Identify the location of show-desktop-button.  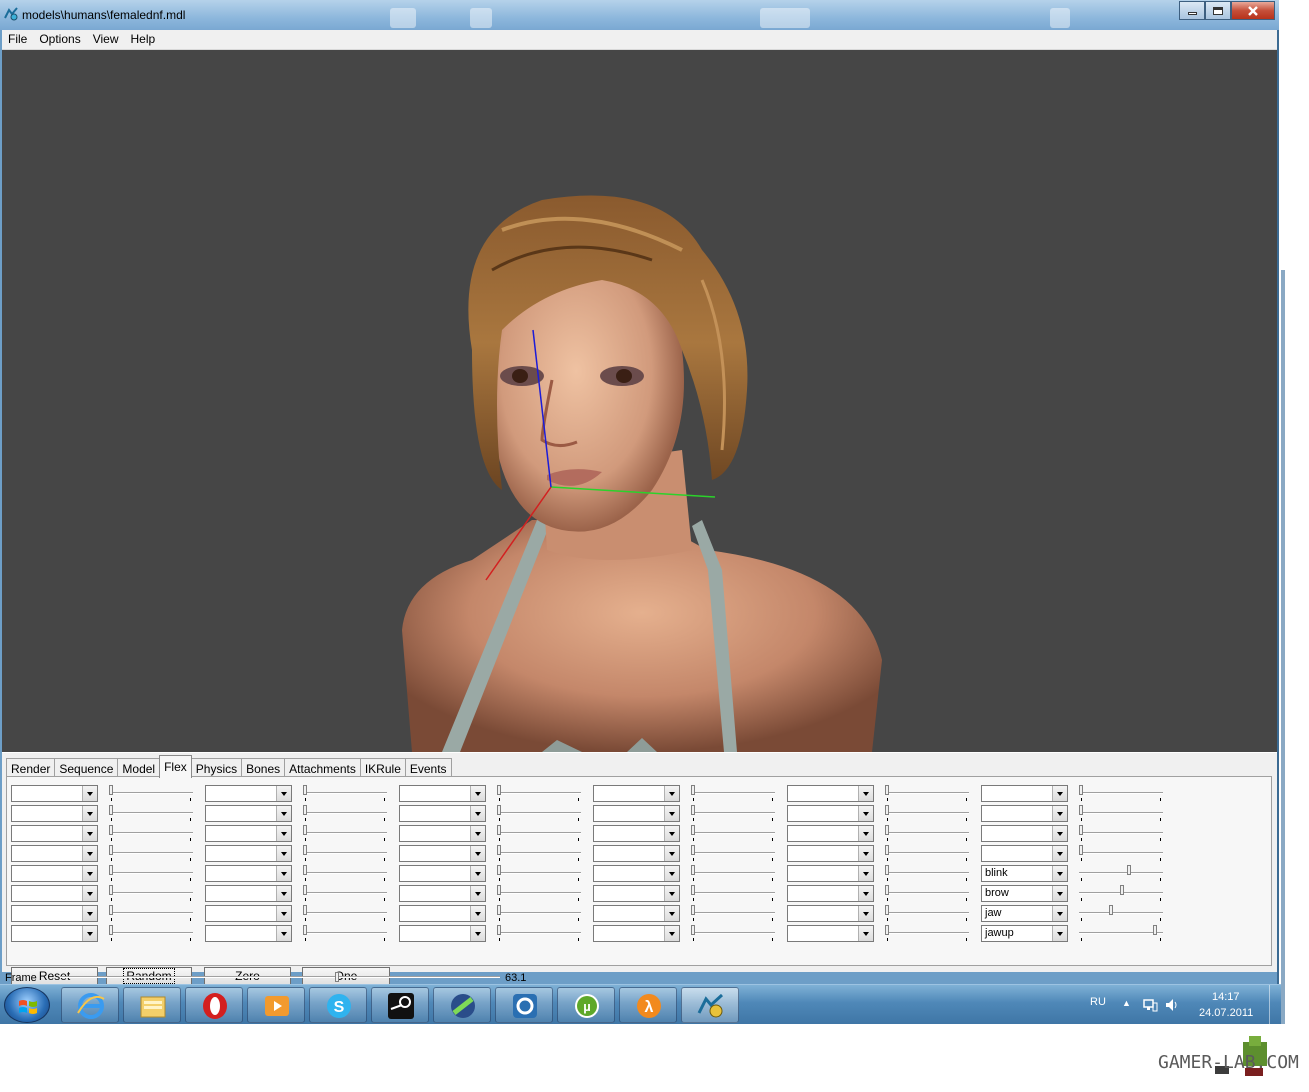
(1275, 1005).